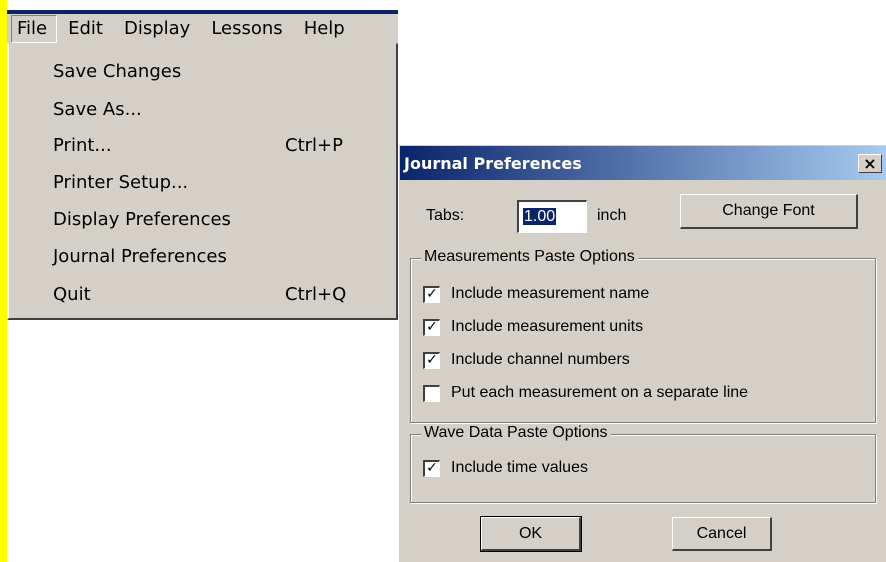  I want to click on ok-button: OK, so click(531, 534).